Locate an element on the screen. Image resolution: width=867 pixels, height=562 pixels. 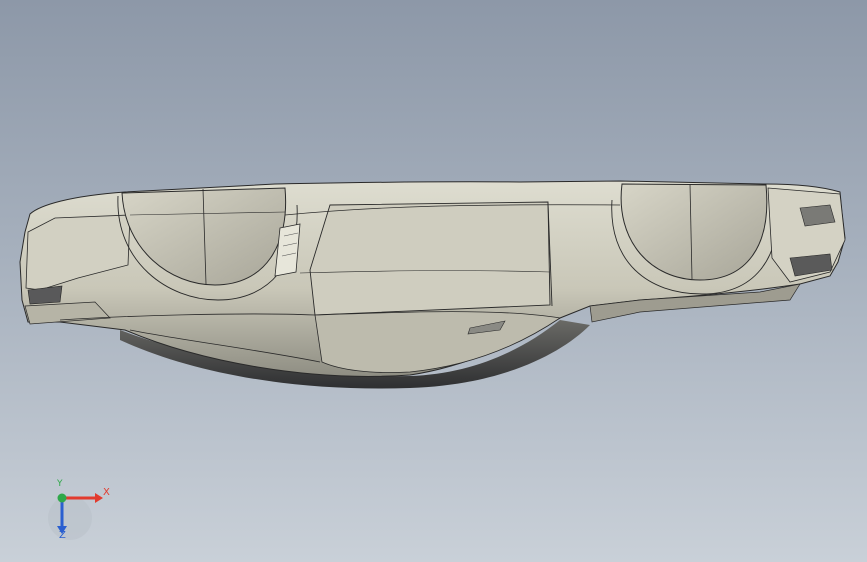
x-axis-label: X is located at coordinates (106, 492).